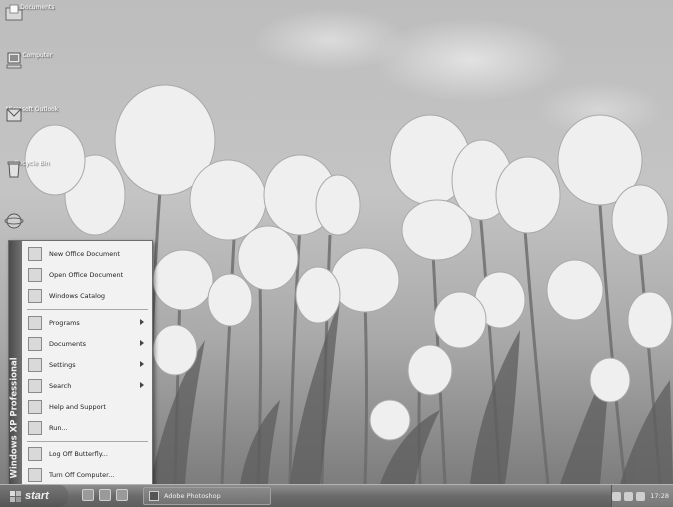 Image resolution: width=673 pixels, height=507 pixels. Describe the element at coordinates (87, 344) in the screenshot. I see `menu-item-documents: Documents` at that location.